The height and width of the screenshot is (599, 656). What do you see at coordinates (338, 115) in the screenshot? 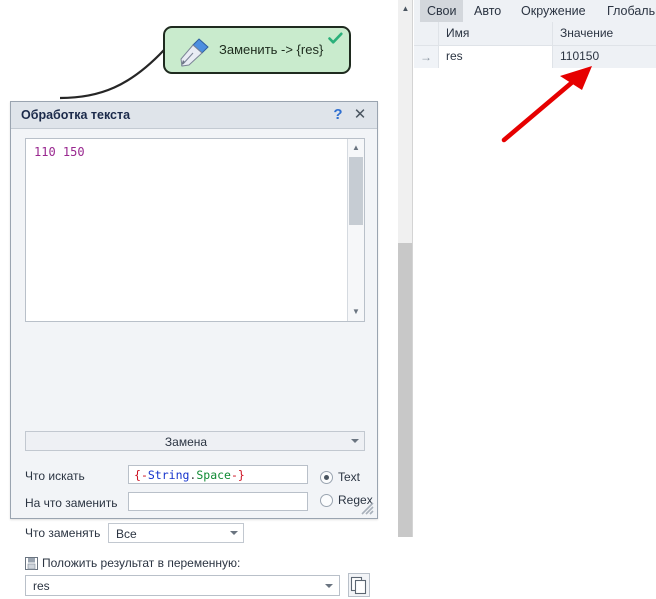
I see `help-icon: ?` at bounding box center [338, 115].